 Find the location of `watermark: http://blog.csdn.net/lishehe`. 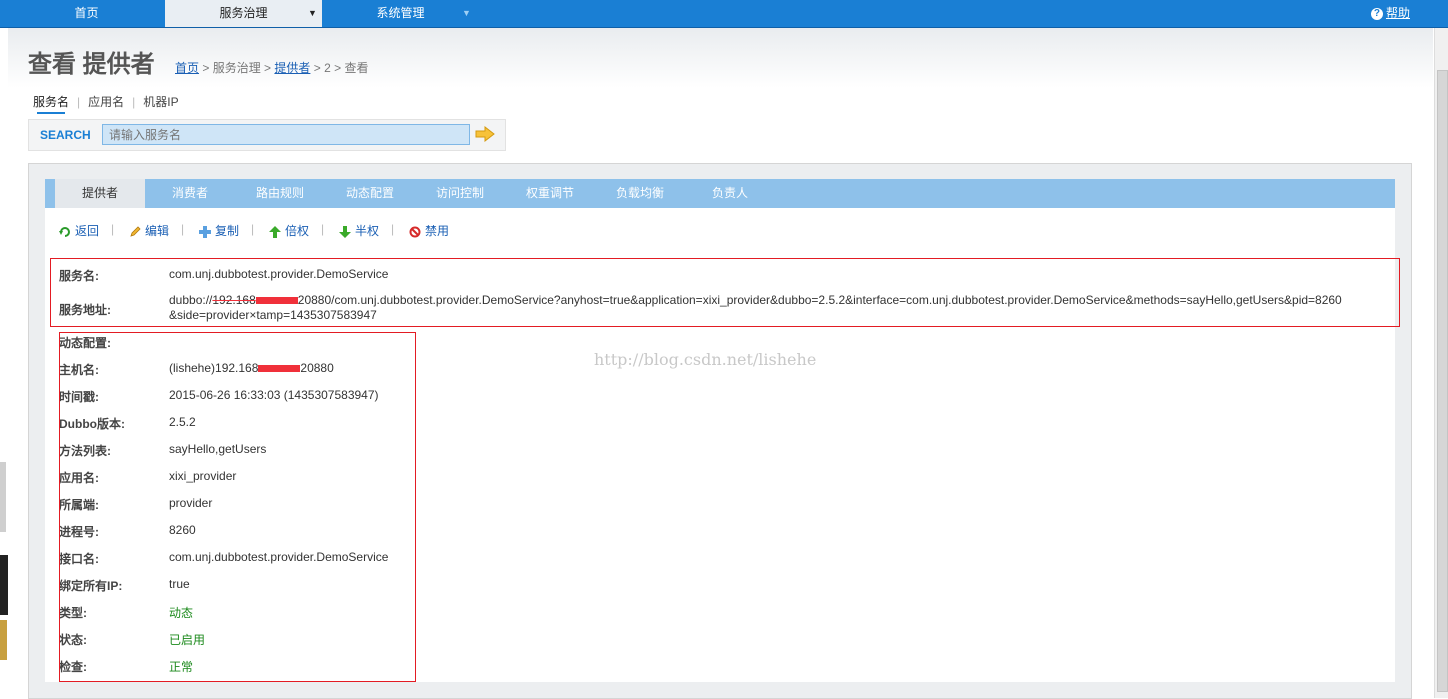

watermark: http://blog.csdn.net/lishehe is located at coordinates (705, 359).